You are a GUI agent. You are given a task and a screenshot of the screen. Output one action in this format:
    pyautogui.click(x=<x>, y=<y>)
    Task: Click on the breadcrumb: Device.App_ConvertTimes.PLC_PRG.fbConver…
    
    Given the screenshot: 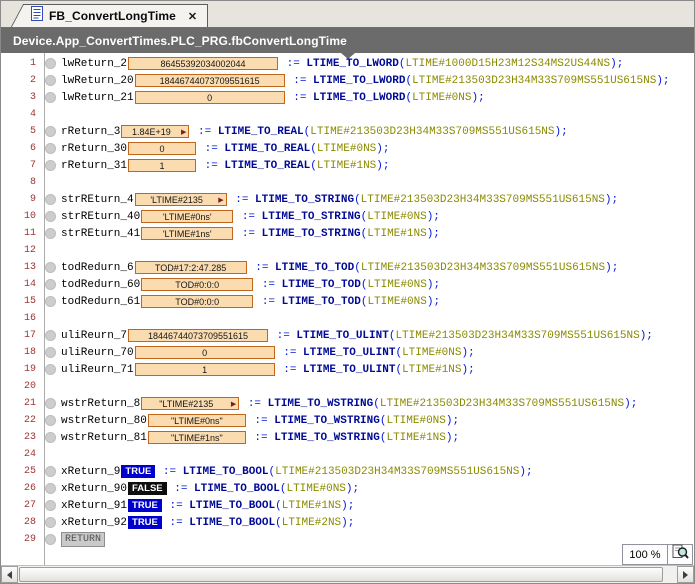 What is the action you would take?
    pyautogui.click(x=180, y=40)
    